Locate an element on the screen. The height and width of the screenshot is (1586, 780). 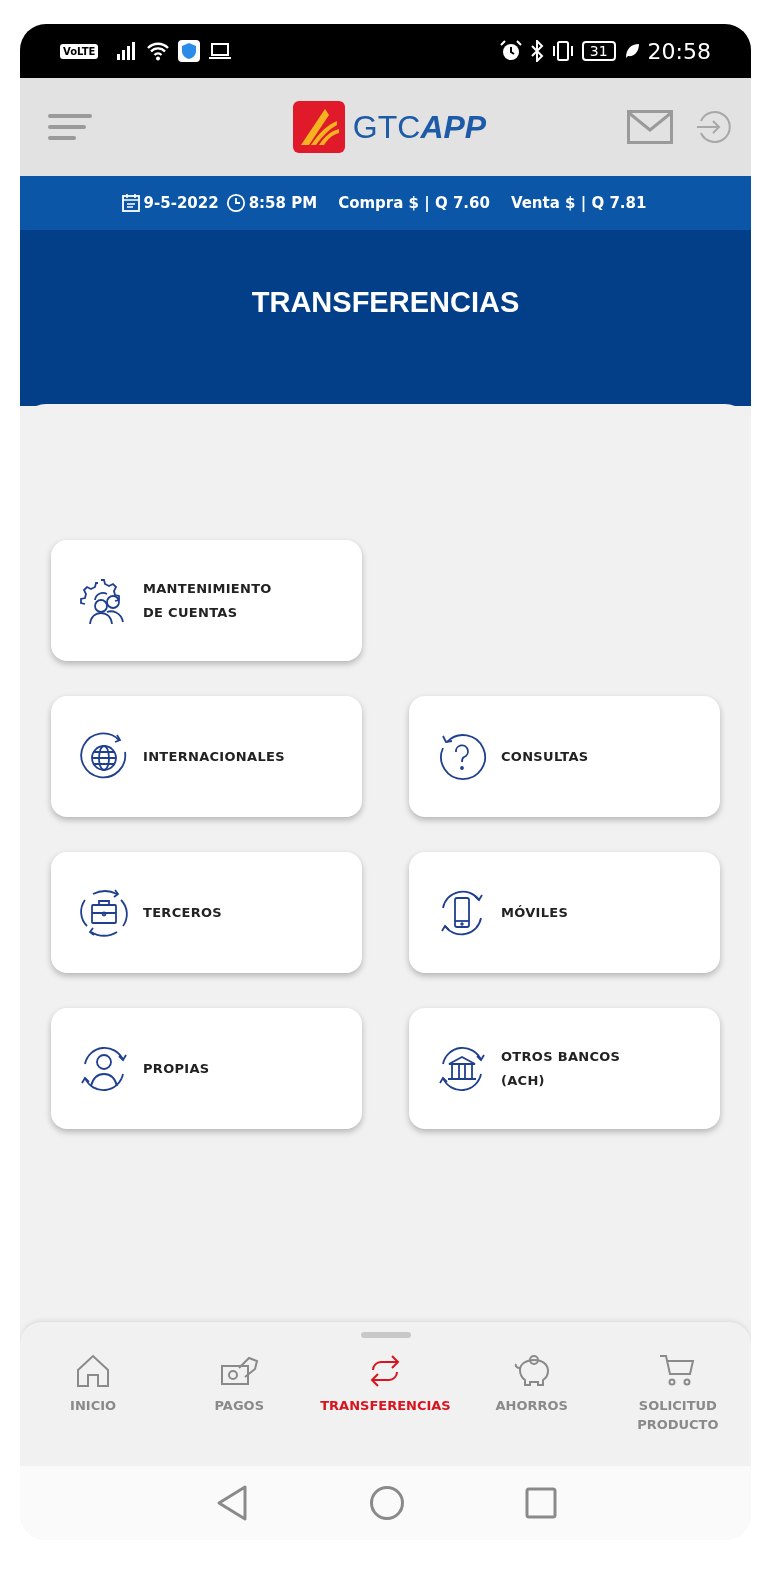
wifi-icon is located at coordinates (158, 51).